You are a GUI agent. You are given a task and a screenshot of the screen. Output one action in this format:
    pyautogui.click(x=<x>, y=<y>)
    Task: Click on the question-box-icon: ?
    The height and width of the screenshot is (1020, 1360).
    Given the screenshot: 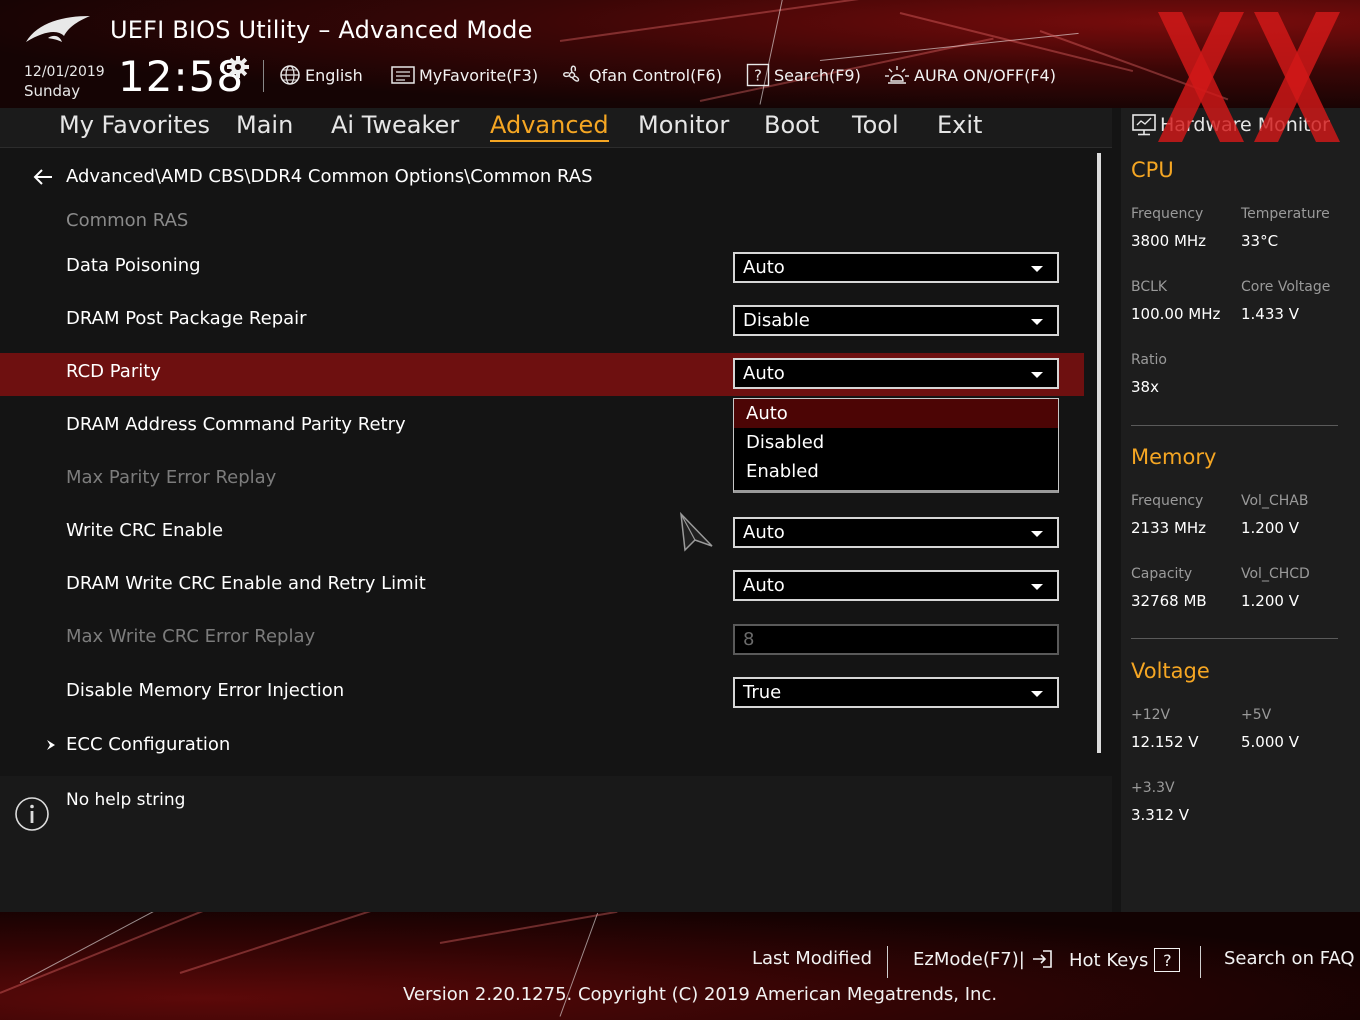 What is the action you would take?
    pyautogui.click(x=1167, y=960)
    